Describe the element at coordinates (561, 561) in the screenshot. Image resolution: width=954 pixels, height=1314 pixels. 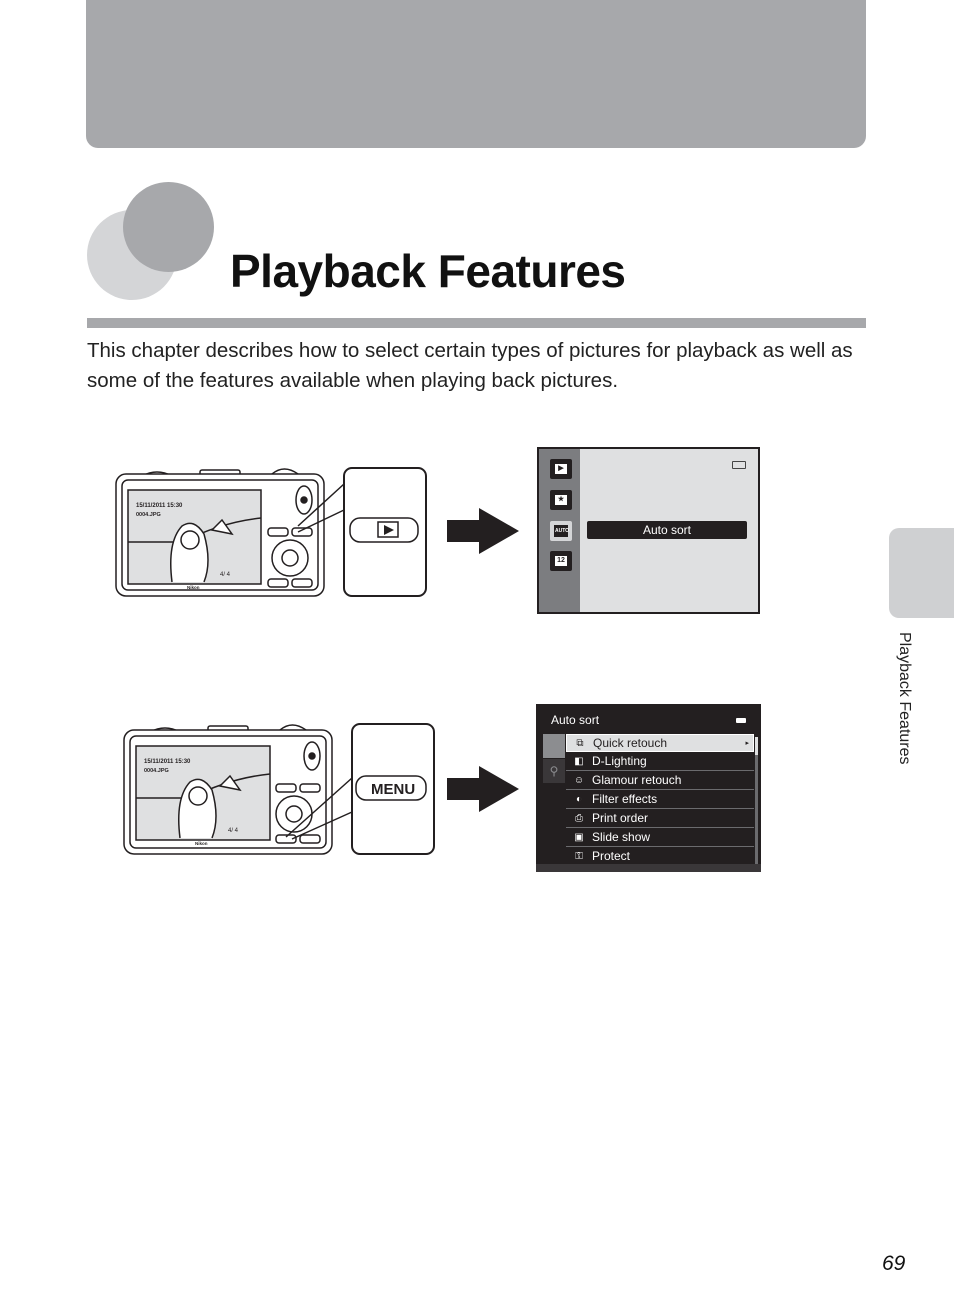
I see `list-by-date-icon: 12` at that location.